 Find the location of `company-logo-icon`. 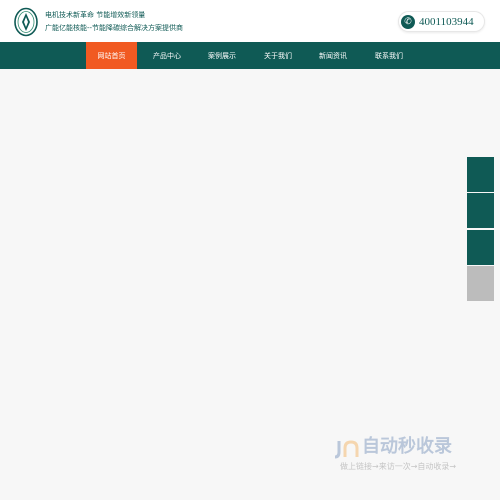

company-logo-icon is located at coordinates (26, 22).